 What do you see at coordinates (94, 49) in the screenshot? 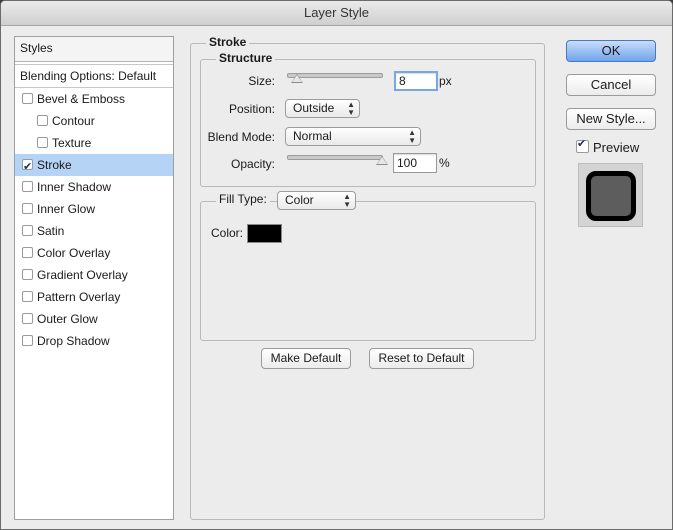
I see `styles-header: Styles` at bounding box center [94, 49].